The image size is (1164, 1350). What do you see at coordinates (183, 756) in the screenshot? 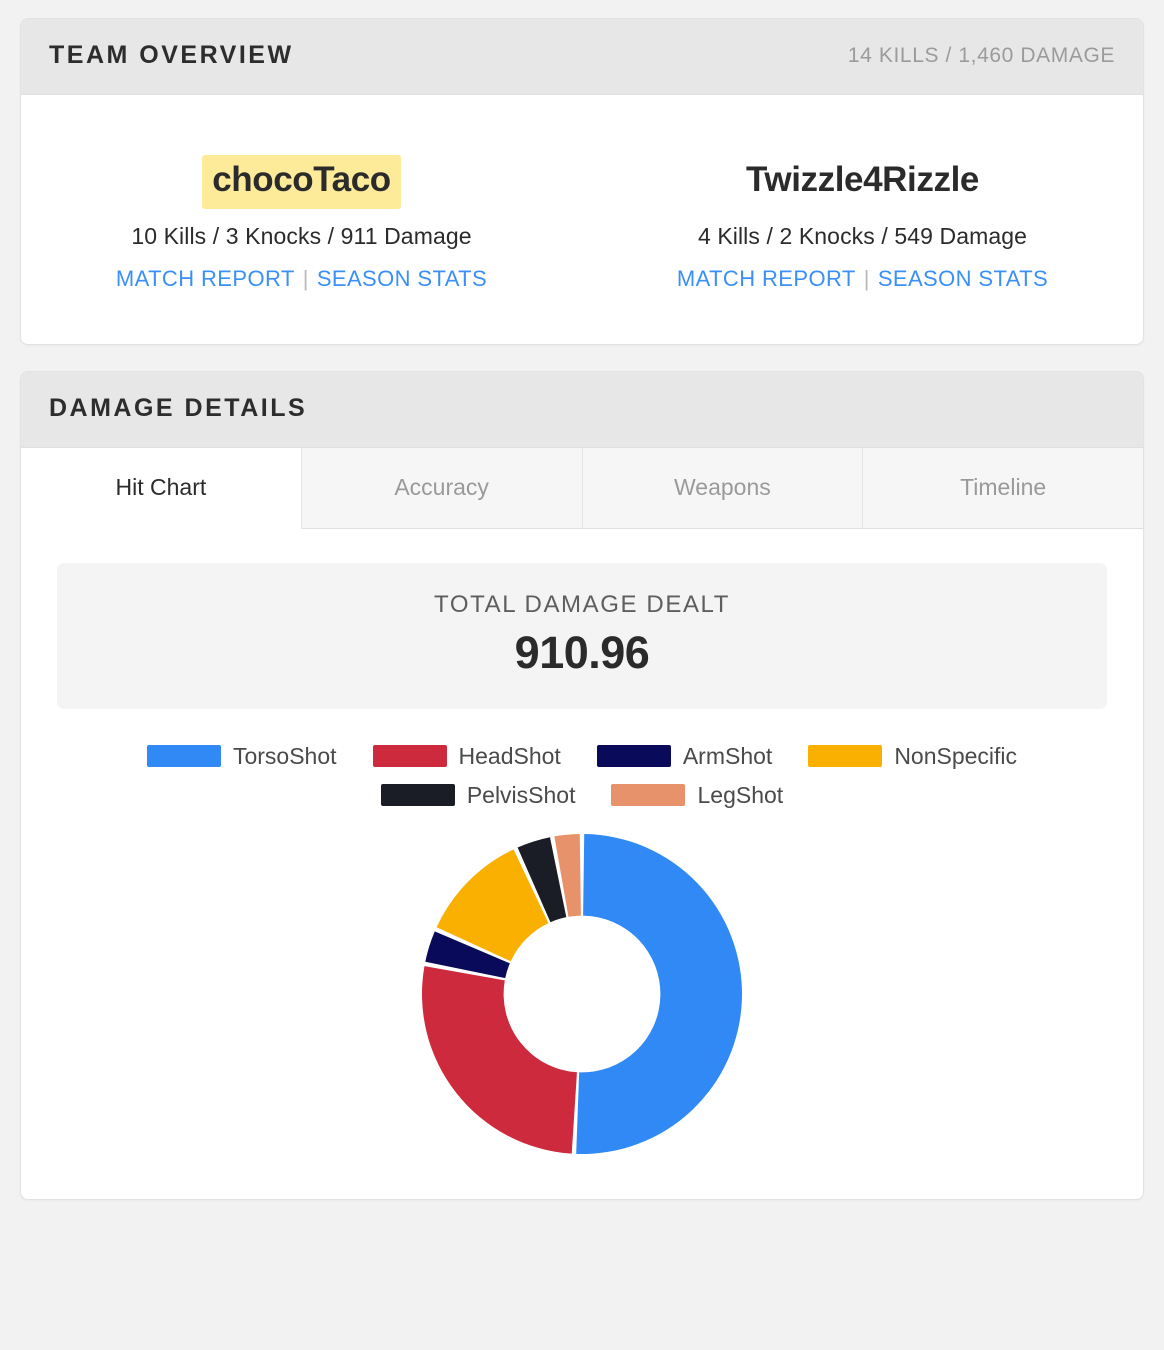
I see `legend-swatch-torsoshot-icon` at bounding box center [183, 756].